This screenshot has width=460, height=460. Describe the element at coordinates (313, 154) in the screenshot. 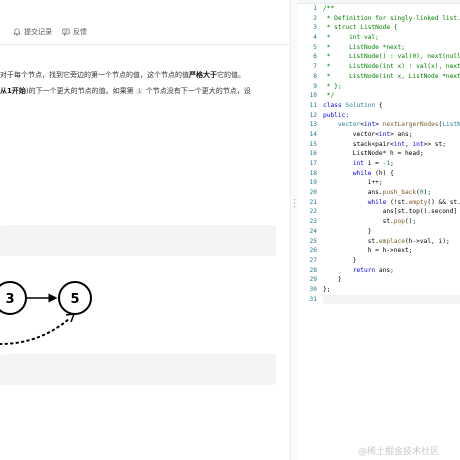

I see `line-number: 16` at that location.